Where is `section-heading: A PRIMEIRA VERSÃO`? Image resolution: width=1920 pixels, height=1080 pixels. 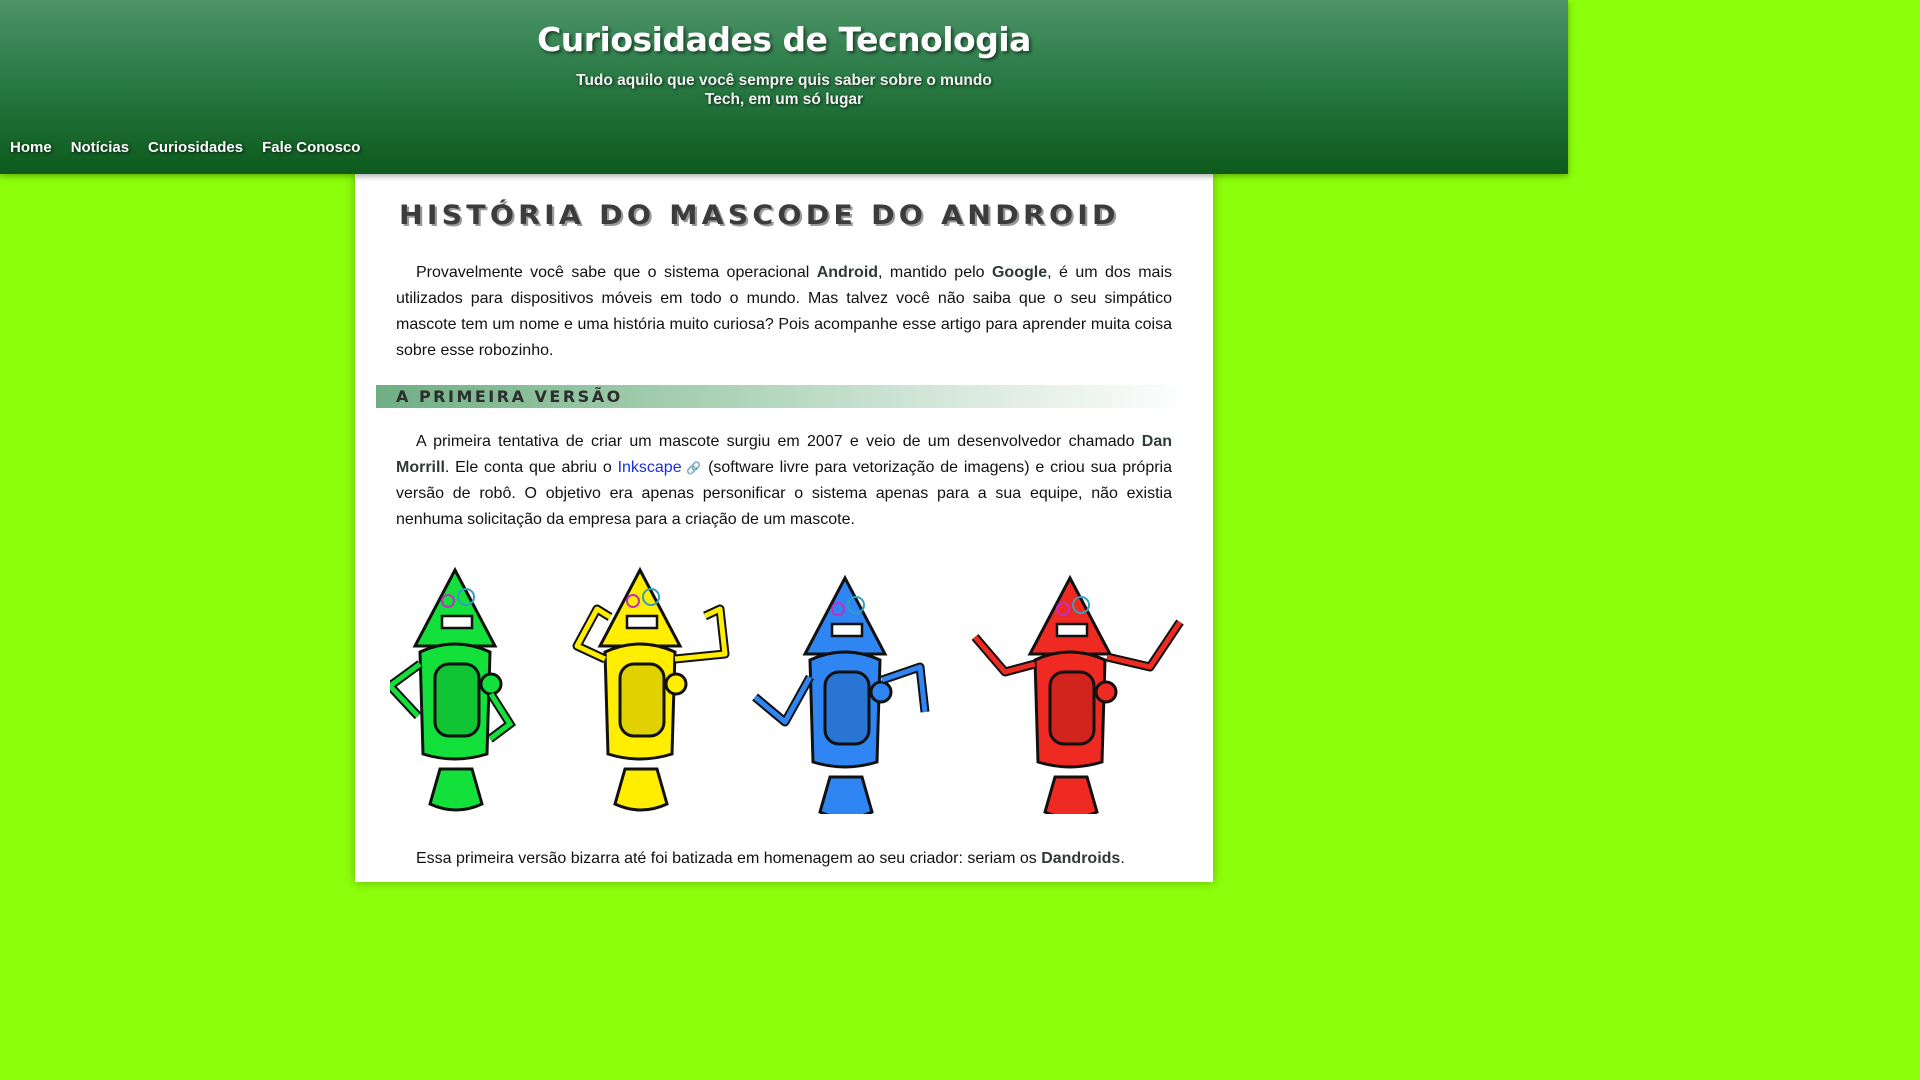 section-heading: A PRIMEIRA VERSÃO is located at coordinates (509, 396).